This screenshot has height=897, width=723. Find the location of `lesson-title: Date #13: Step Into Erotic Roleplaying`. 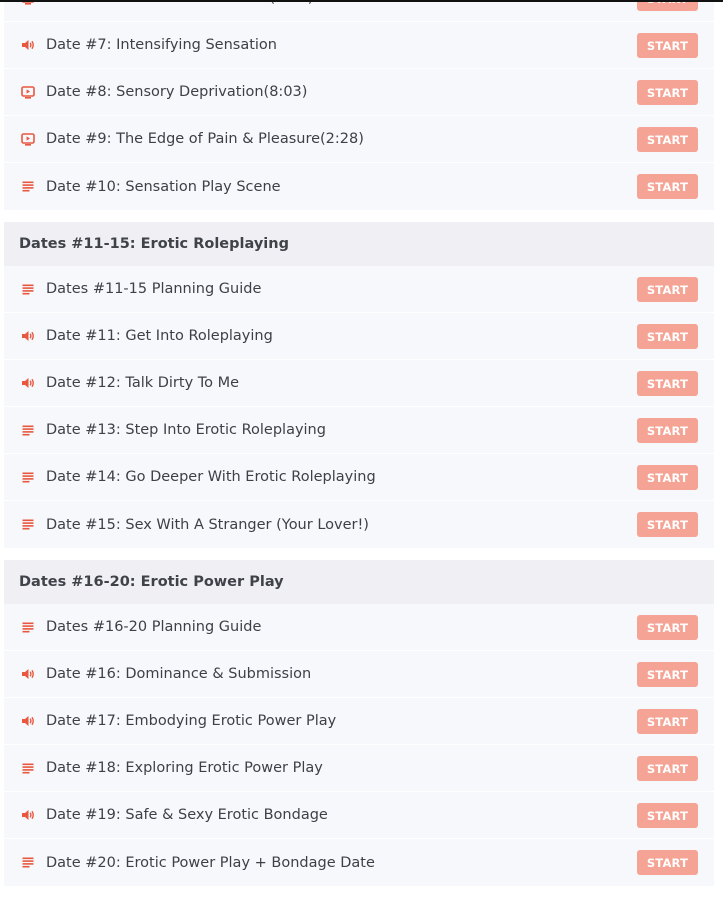

lesson-title: Date #13: Step Into Erotic Roleplaying is located at coordinates (186, 430).